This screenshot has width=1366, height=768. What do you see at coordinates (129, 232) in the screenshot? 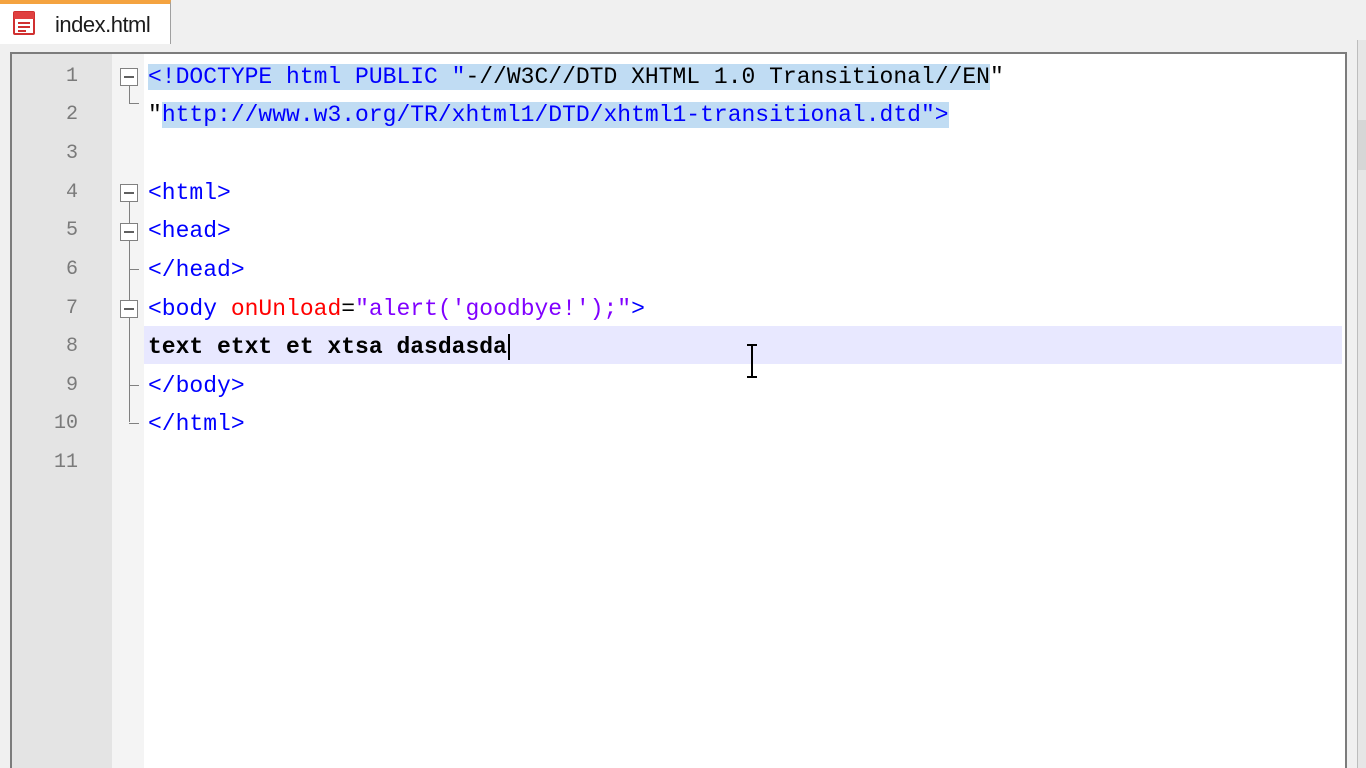
I see `fold-toggle-head` at bounding box center [129, 232].